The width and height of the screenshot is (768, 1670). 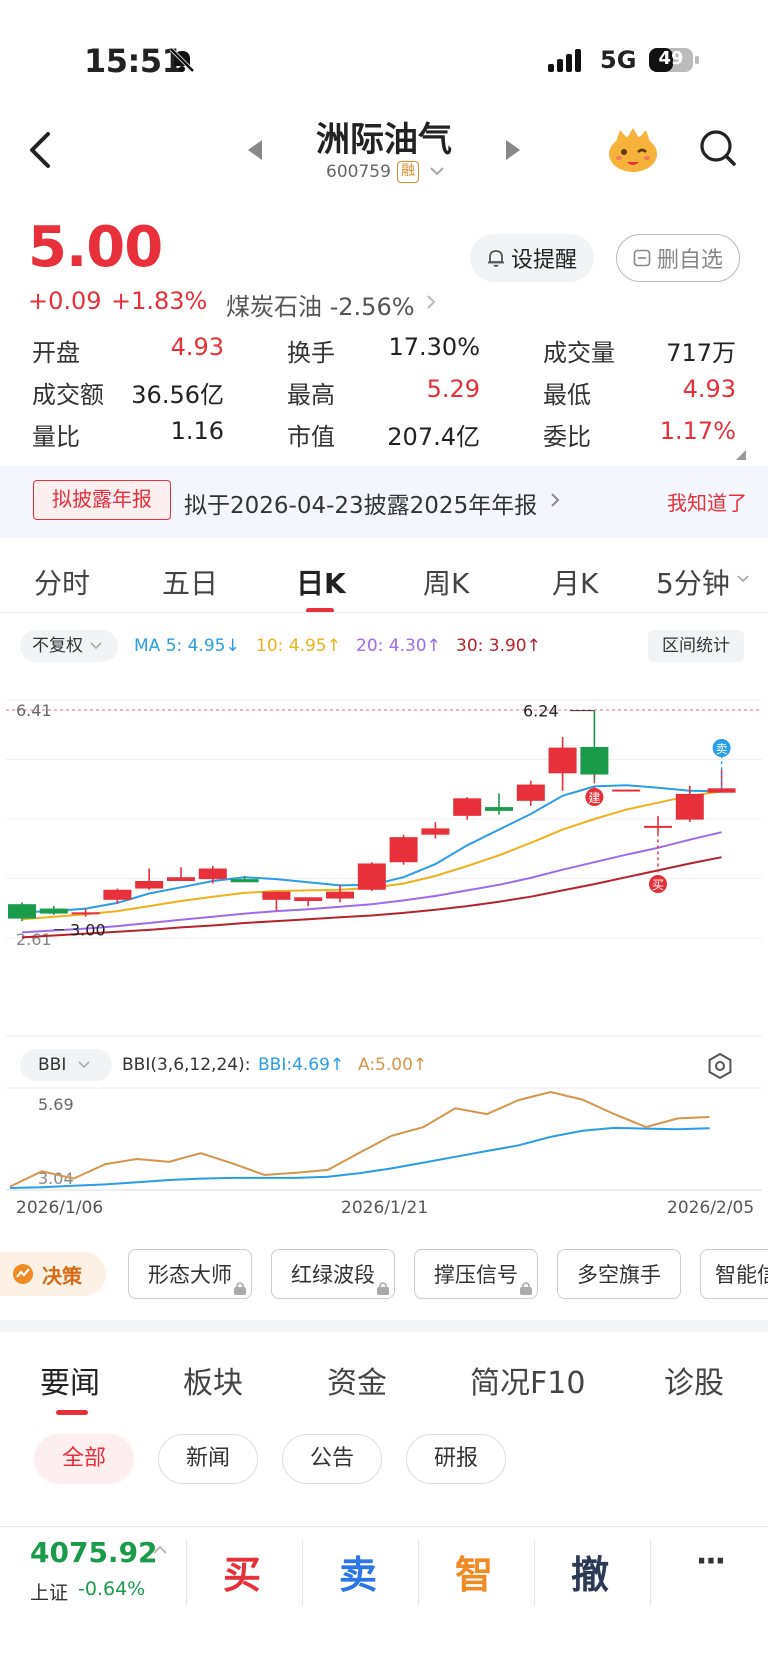 I want to click on search-icon, so click(x=718, y=148).